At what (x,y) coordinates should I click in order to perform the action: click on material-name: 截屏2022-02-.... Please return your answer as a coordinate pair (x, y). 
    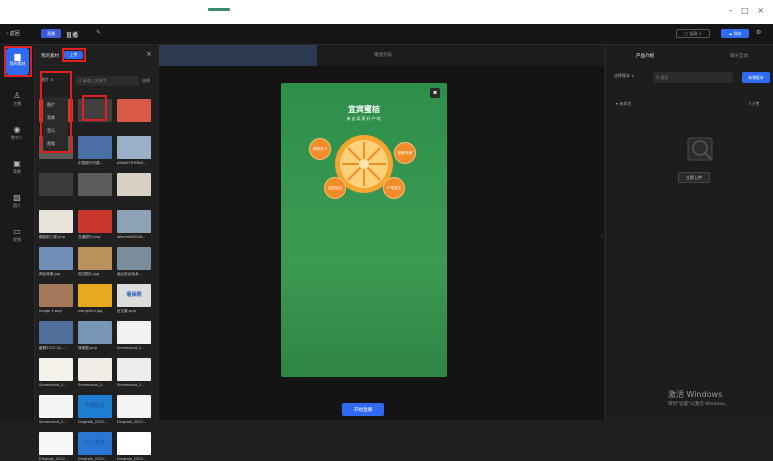
    Looking at the image, I should click on (52, 348).